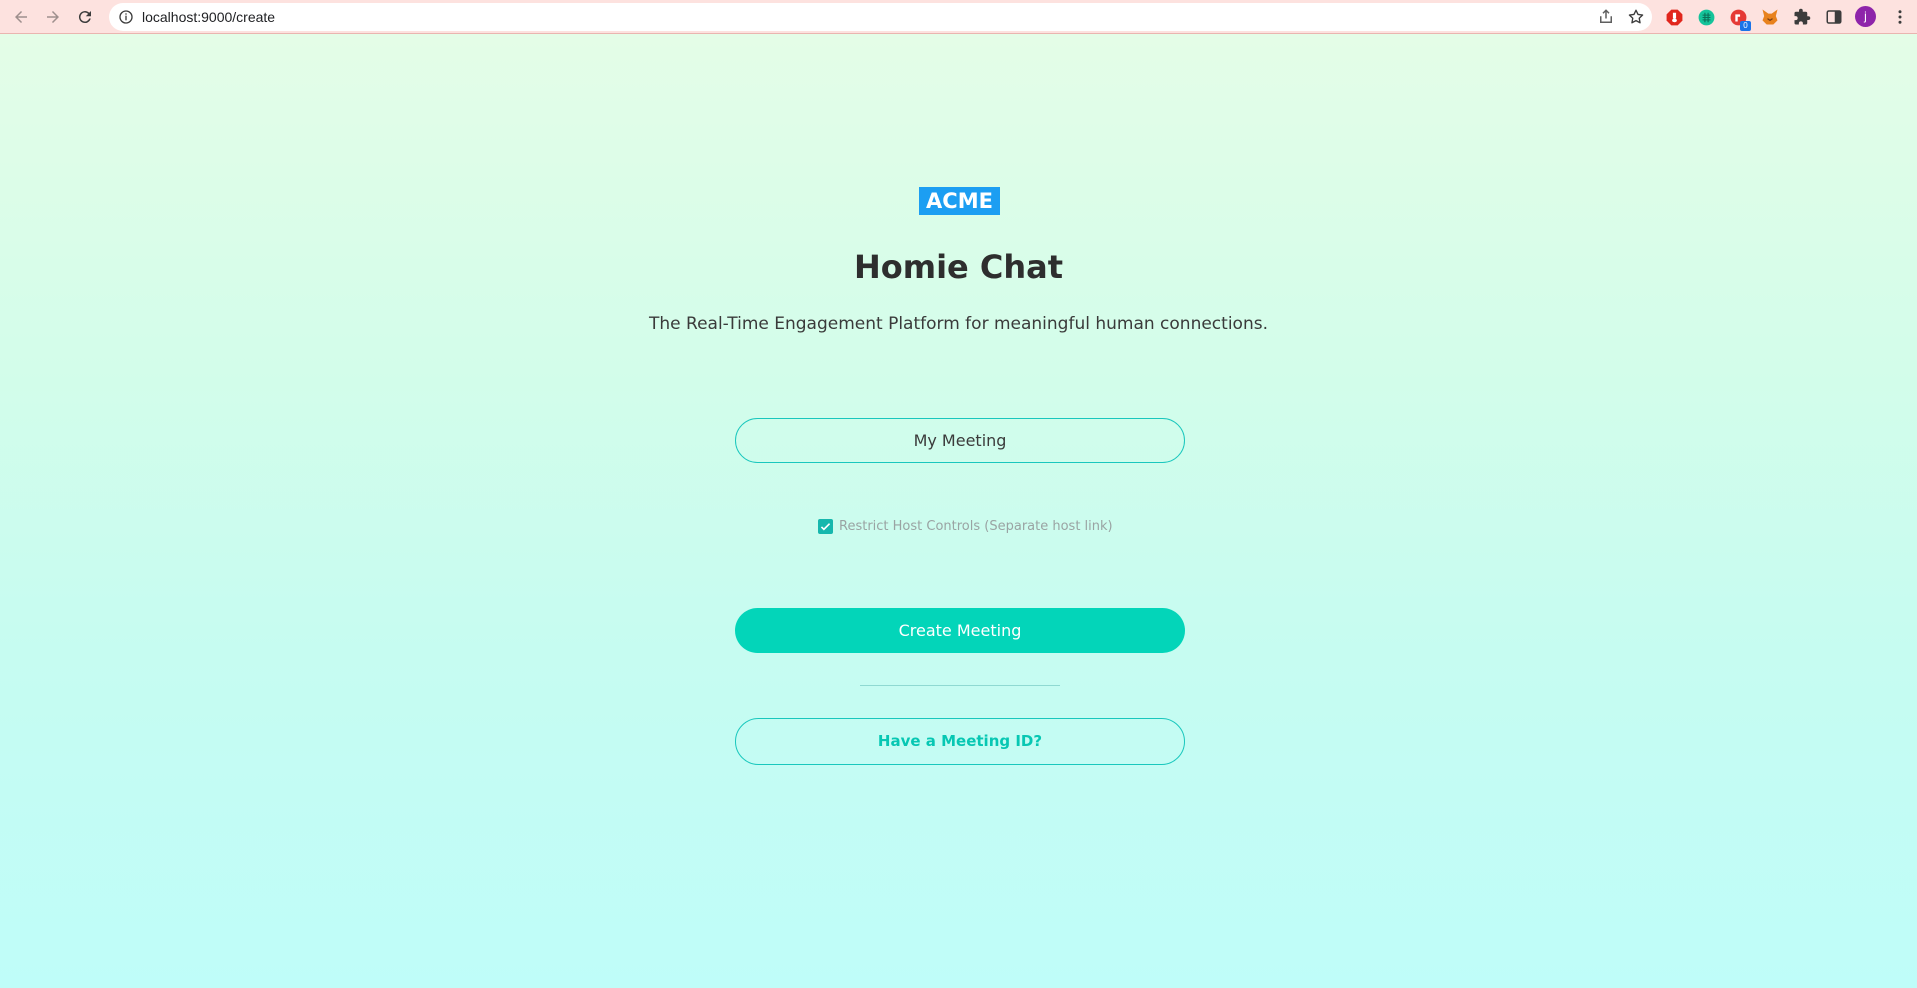 The image size is (1917, 988). I want to click on checkmark-icon, so click(825, 526).